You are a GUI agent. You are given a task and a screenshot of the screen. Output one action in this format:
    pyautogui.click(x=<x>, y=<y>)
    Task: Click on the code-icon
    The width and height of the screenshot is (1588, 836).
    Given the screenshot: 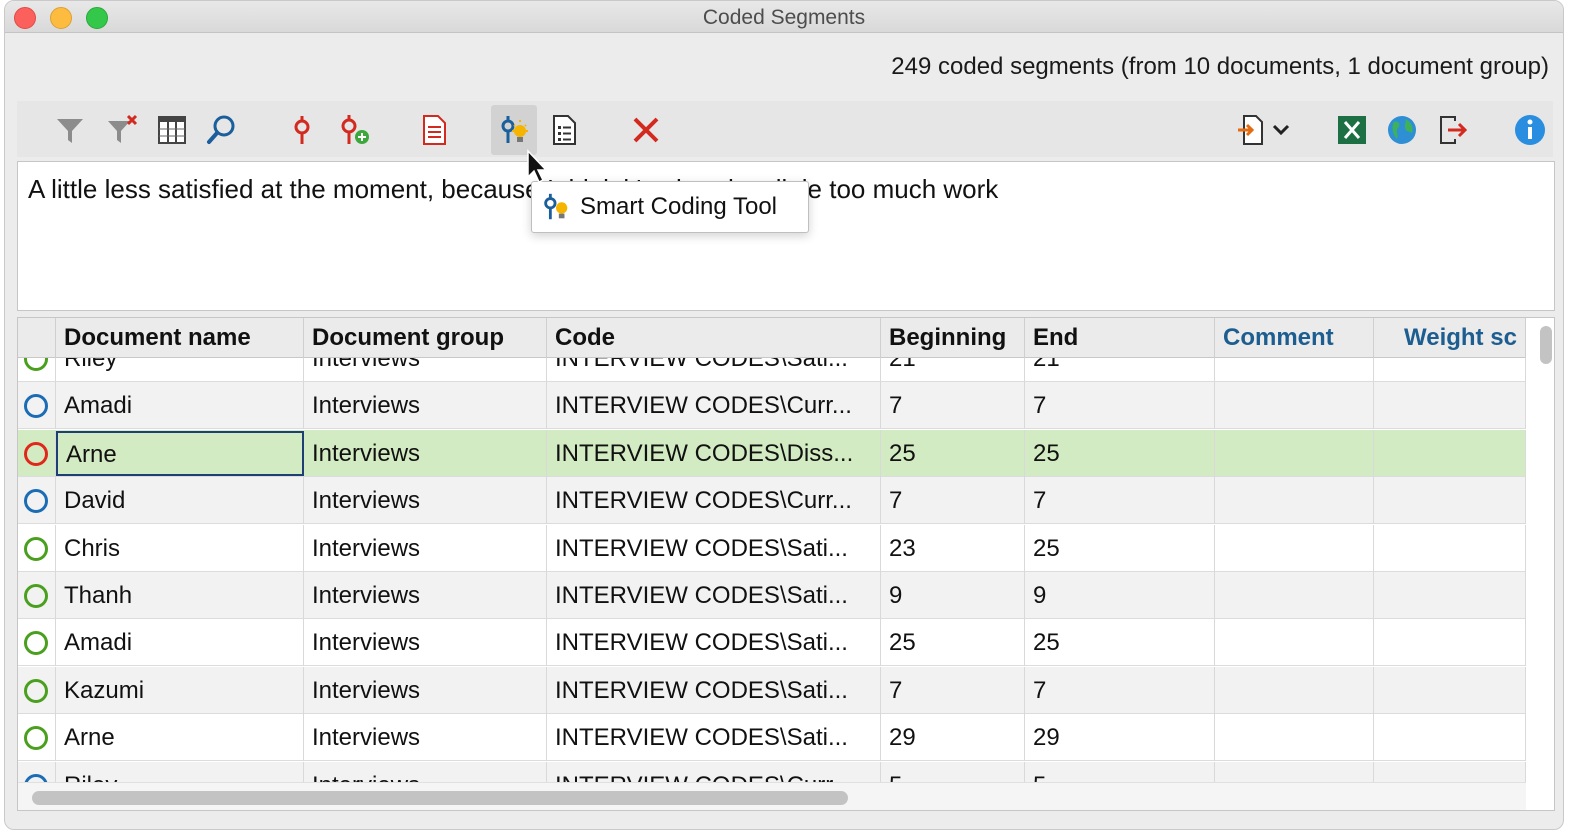 What is the action you would take?
    pyautogui.click(x=302, y=130)
    